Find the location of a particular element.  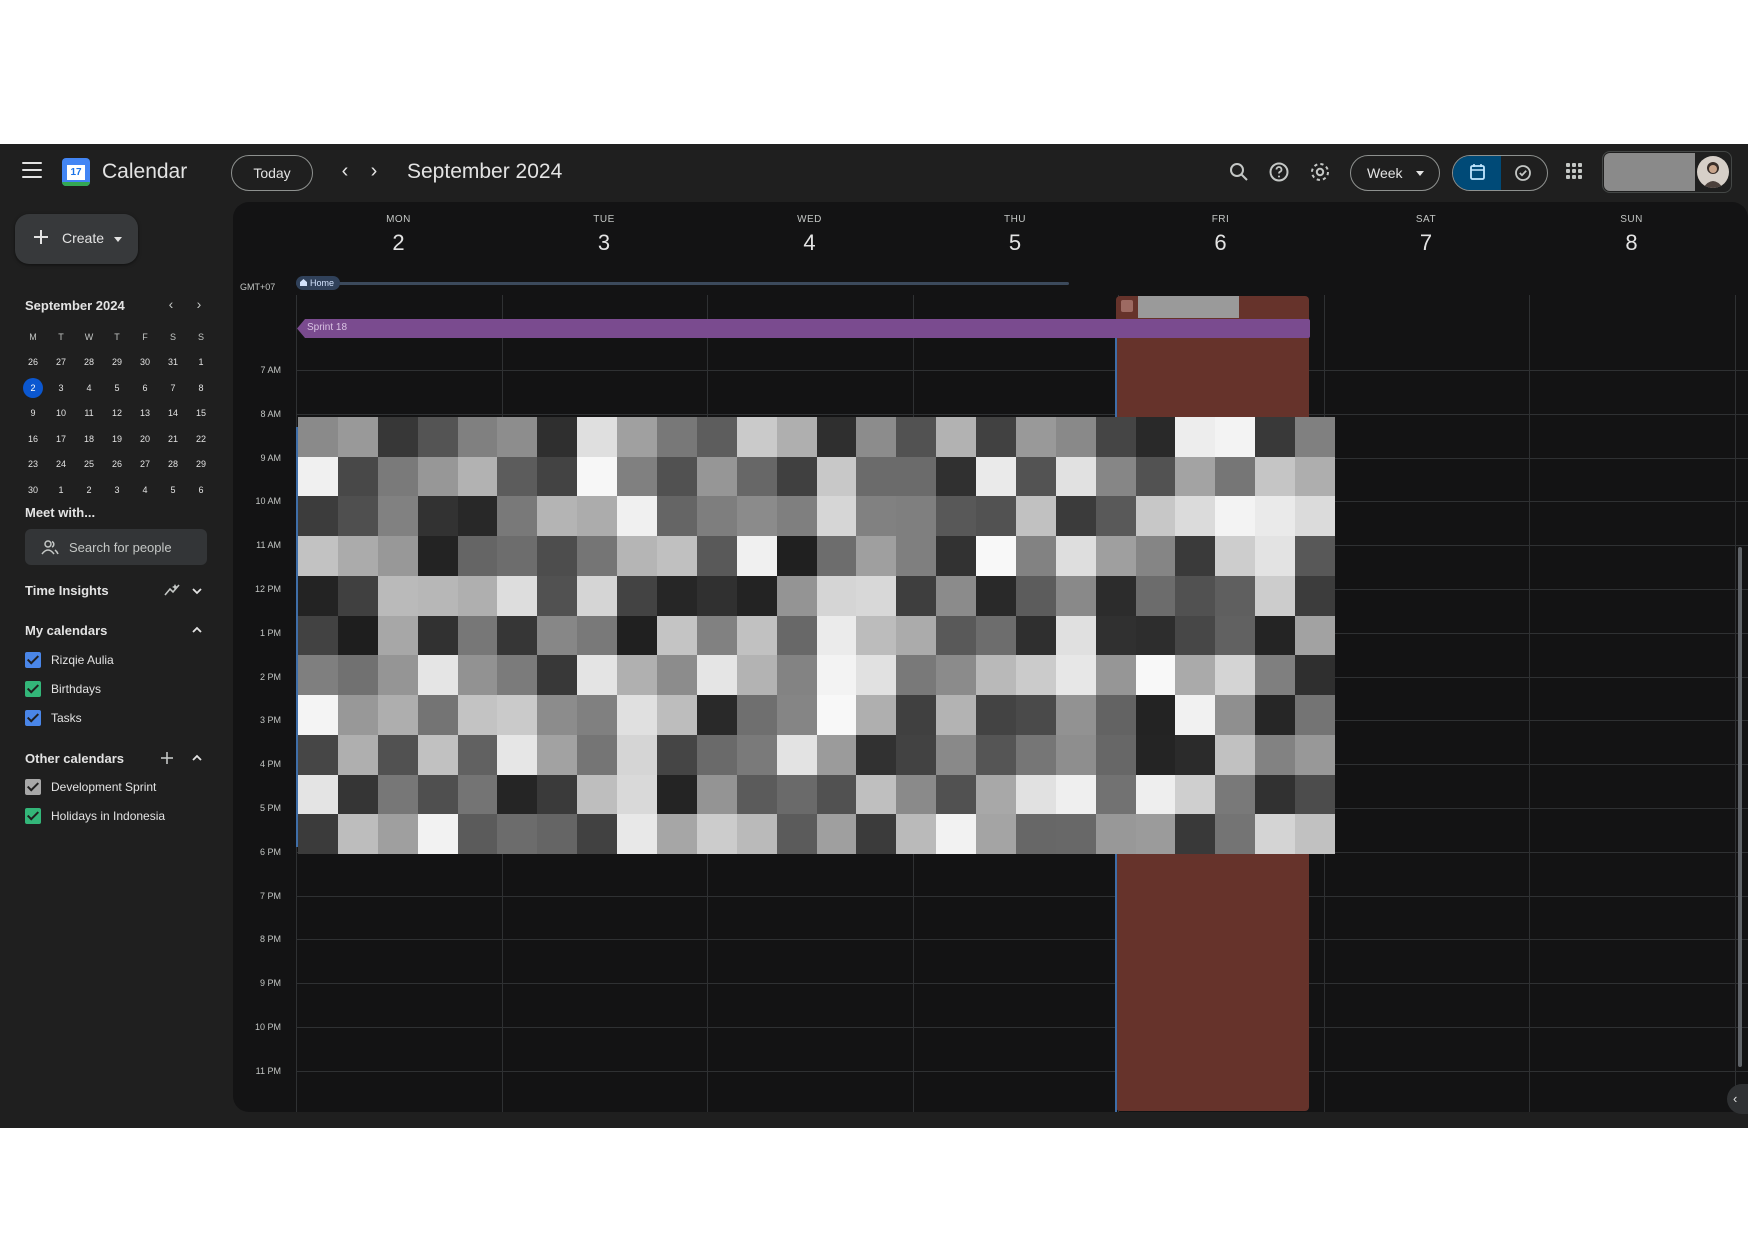

chevron-down-icon is located at coordinates (197, 591).